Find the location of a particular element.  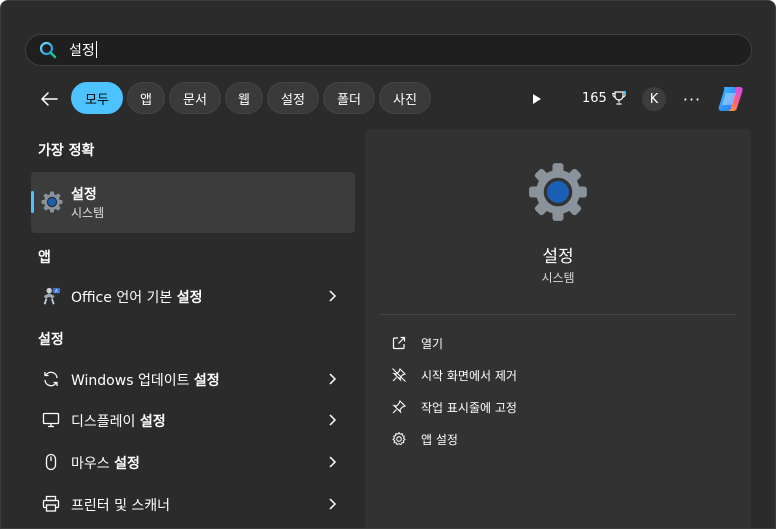

filter-chip-photos: 사진 is located at coordinates (405, 98).